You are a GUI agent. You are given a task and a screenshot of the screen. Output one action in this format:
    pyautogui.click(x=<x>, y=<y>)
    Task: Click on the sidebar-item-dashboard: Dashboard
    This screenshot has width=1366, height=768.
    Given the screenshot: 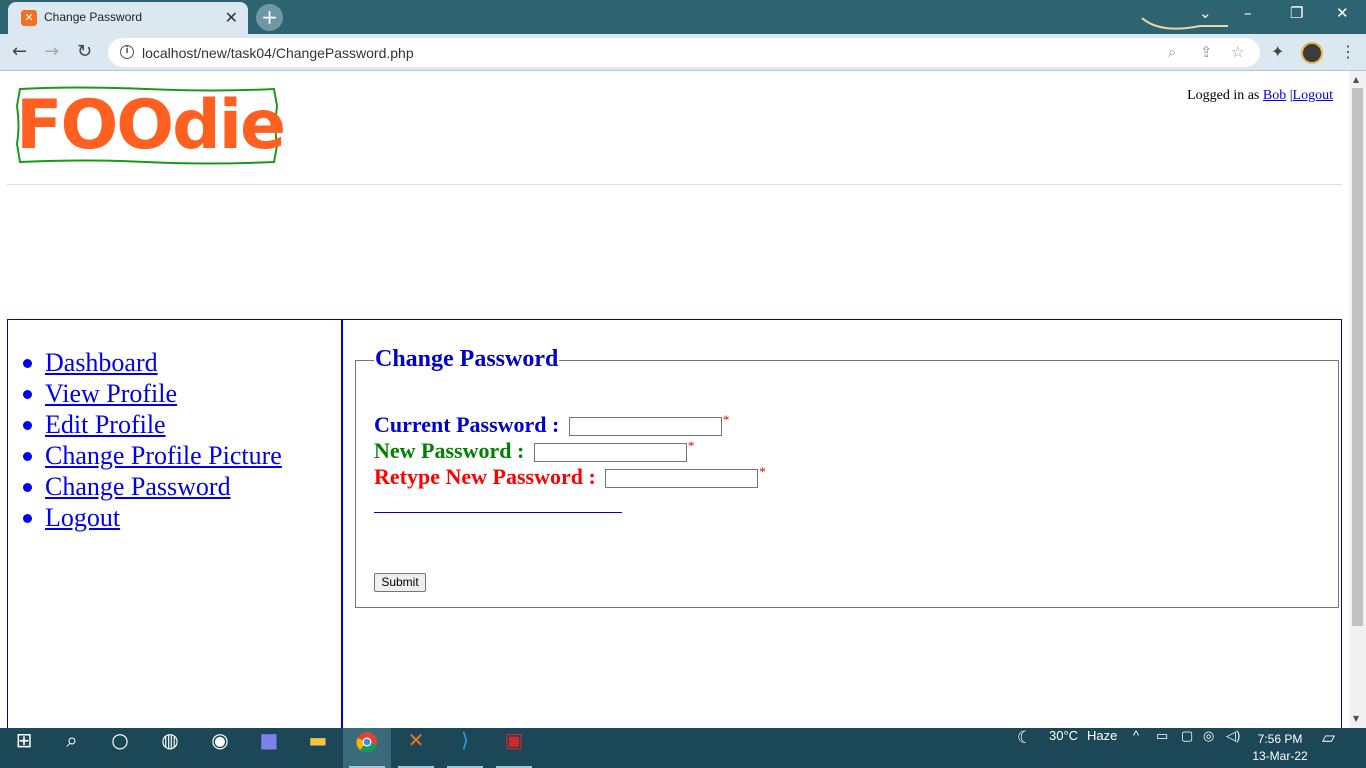 What is the action you would take?
    pyautogui.click(x=151, y=362)
    